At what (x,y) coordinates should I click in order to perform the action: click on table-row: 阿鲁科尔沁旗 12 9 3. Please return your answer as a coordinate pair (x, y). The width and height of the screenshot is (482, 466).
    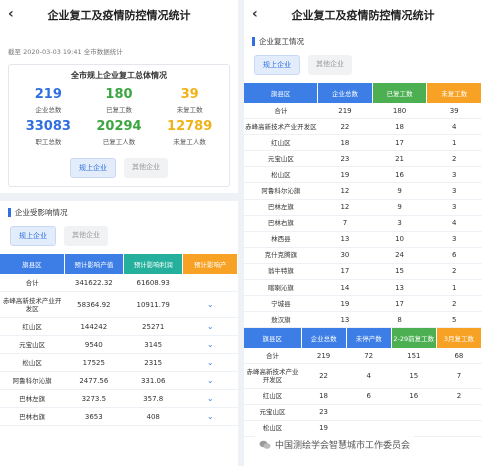
    Looking at the image, I should click on (363, 191).